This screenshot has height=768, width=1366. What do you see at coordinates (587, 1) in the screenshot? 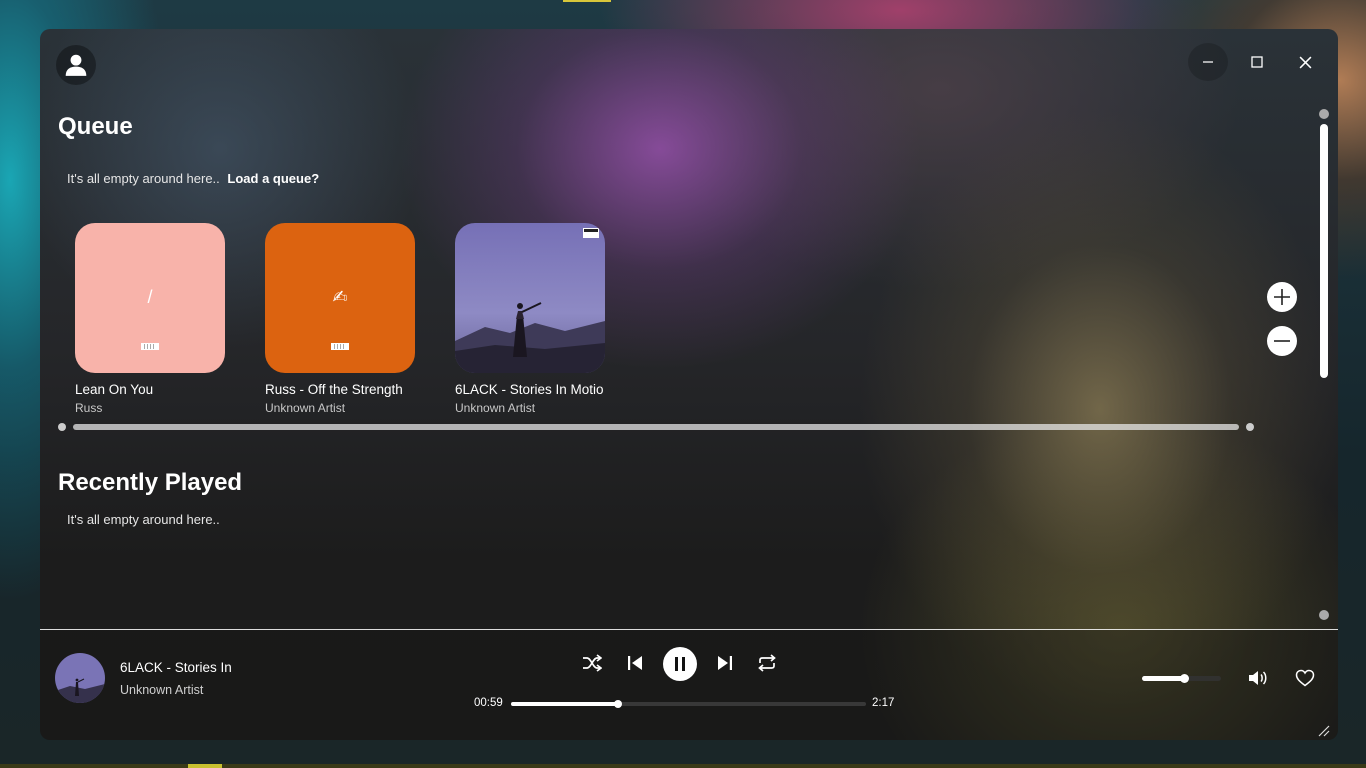
I see `desktop-background-strip` at bounding box center [587, 1].